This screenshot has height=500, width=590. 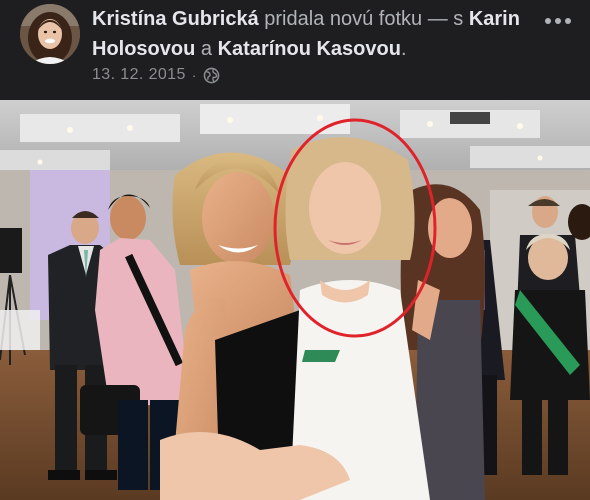 What do you see at coordinates (139, 75) in the screenshot?
I see `post-date-link: 13. 12. 2015` at bounding box center [139, 75].